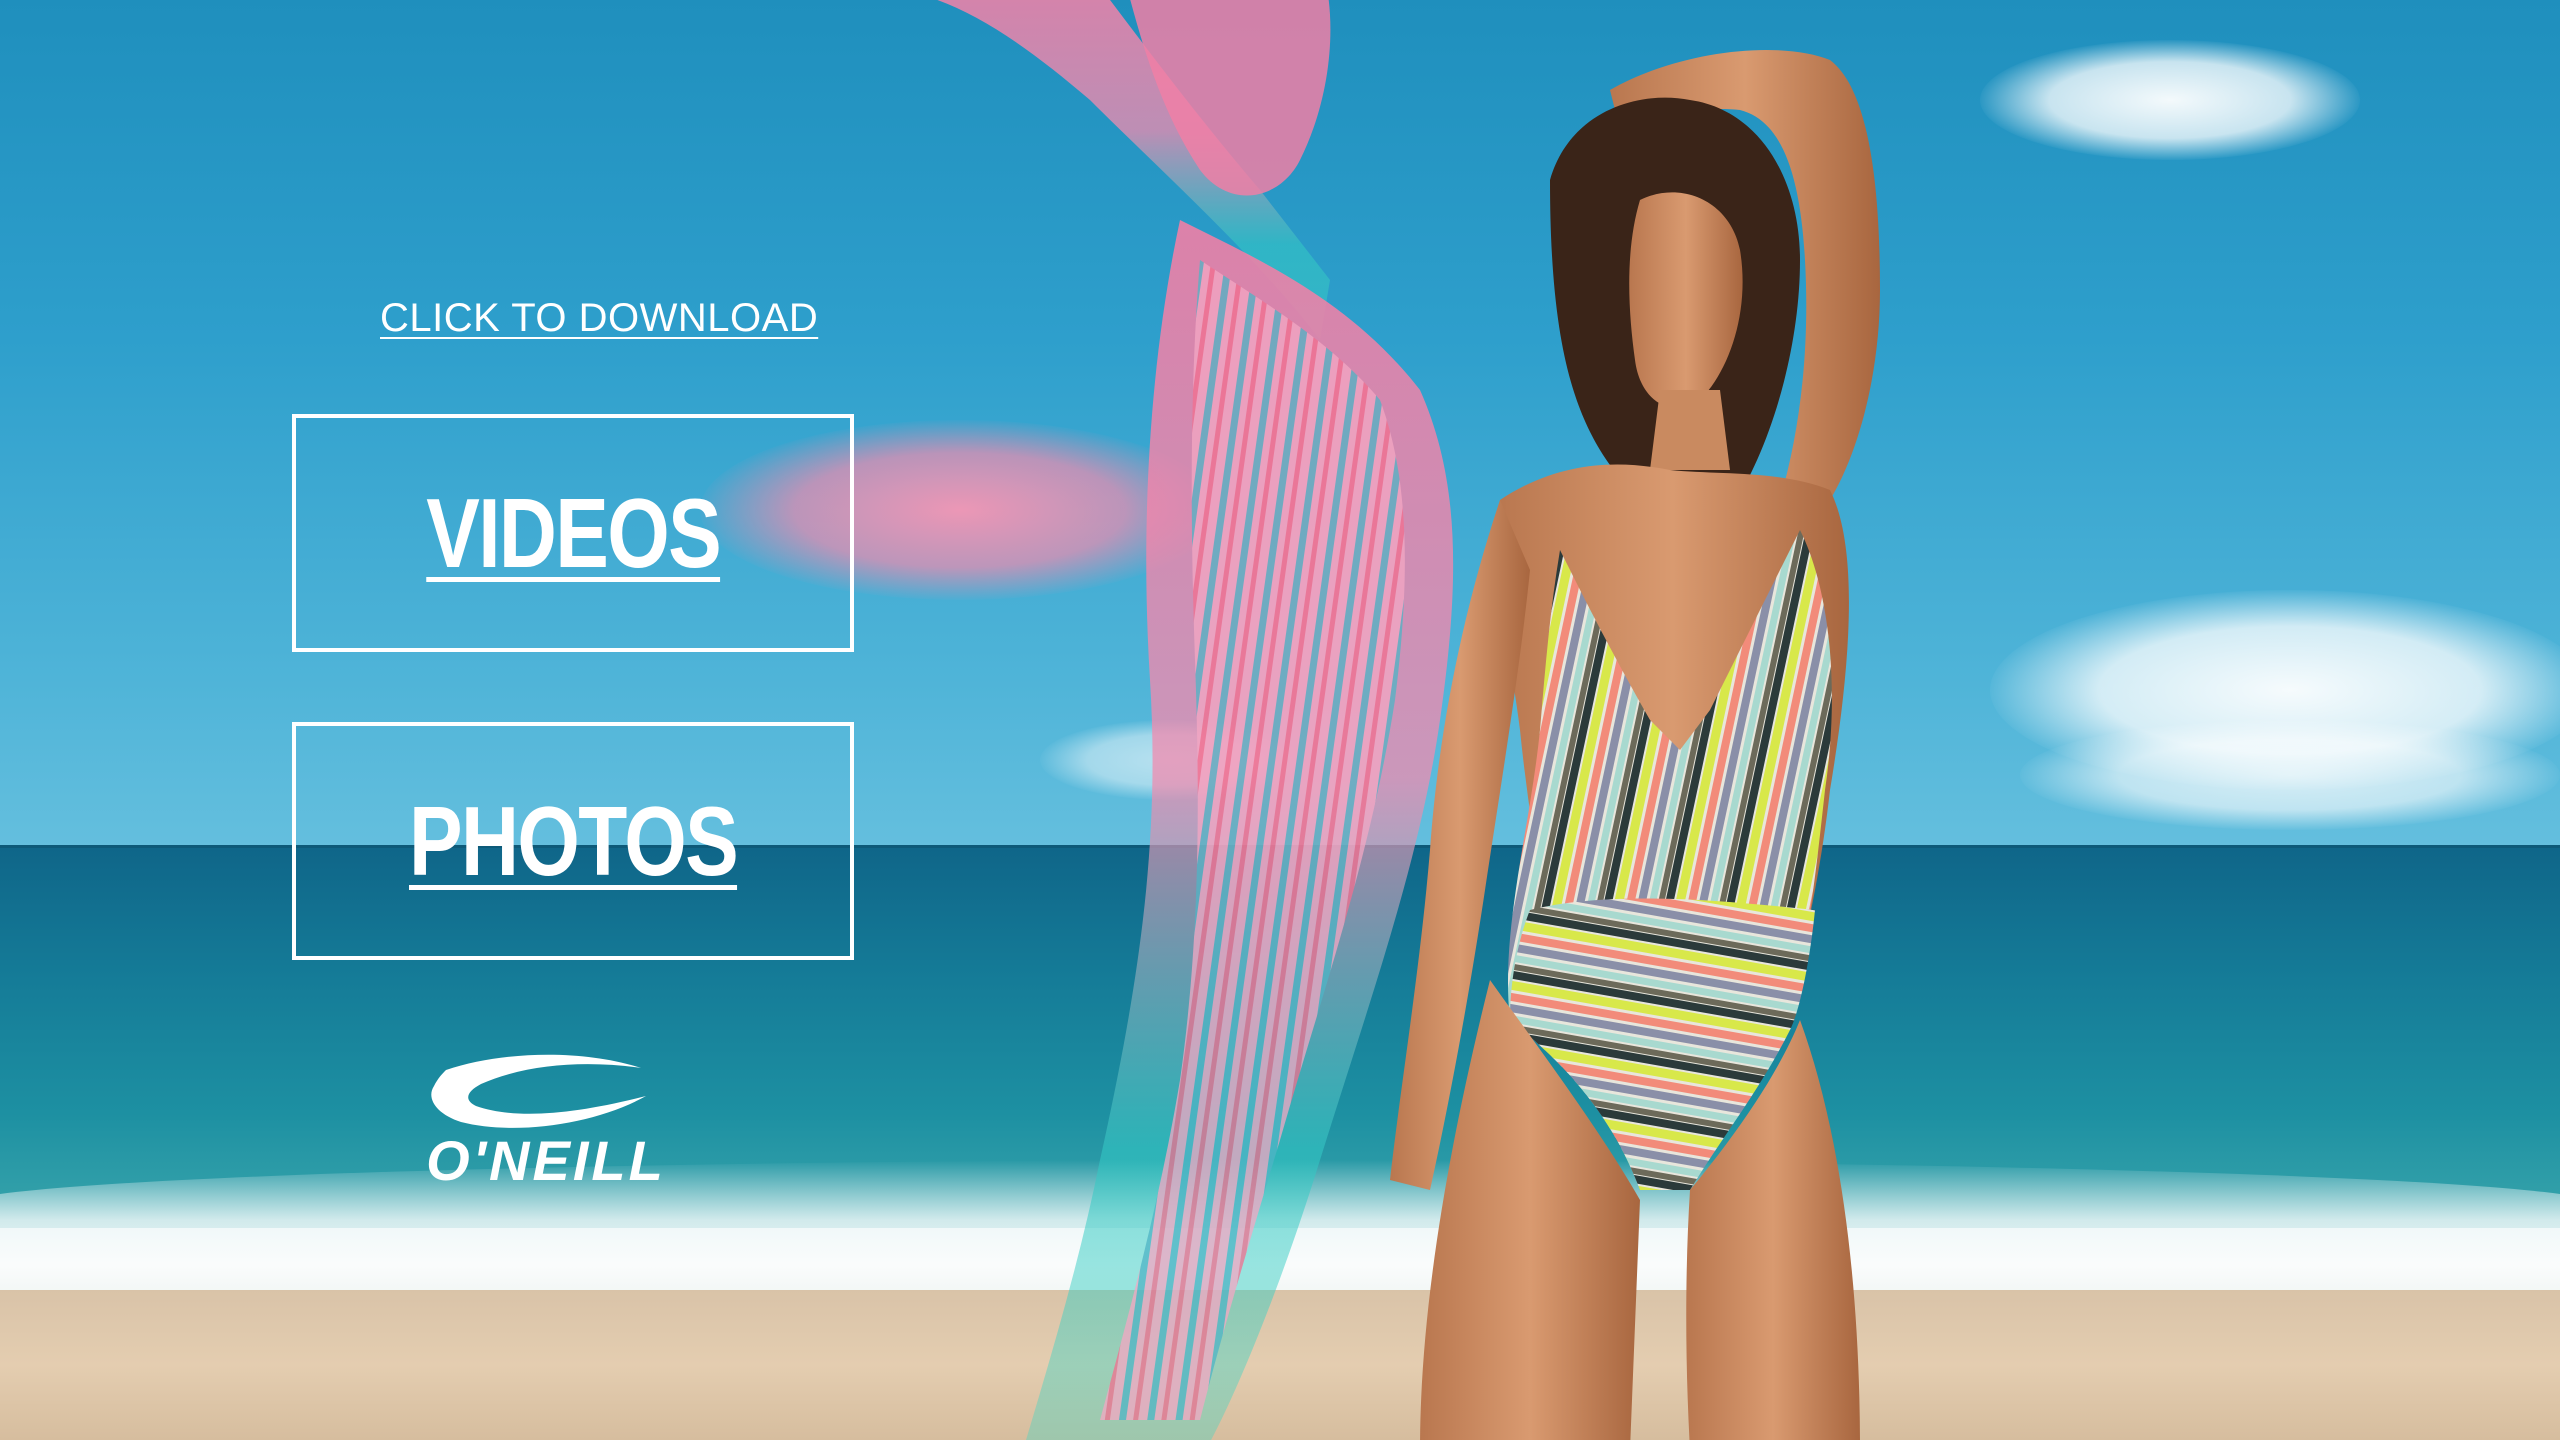 The width and height of the screenshot is (2560, 1440). Describe the element at coordinates (599, 318) in the screenshot. I see `click-to-download-link: CLICK TO DOWNLOAD` at that location.